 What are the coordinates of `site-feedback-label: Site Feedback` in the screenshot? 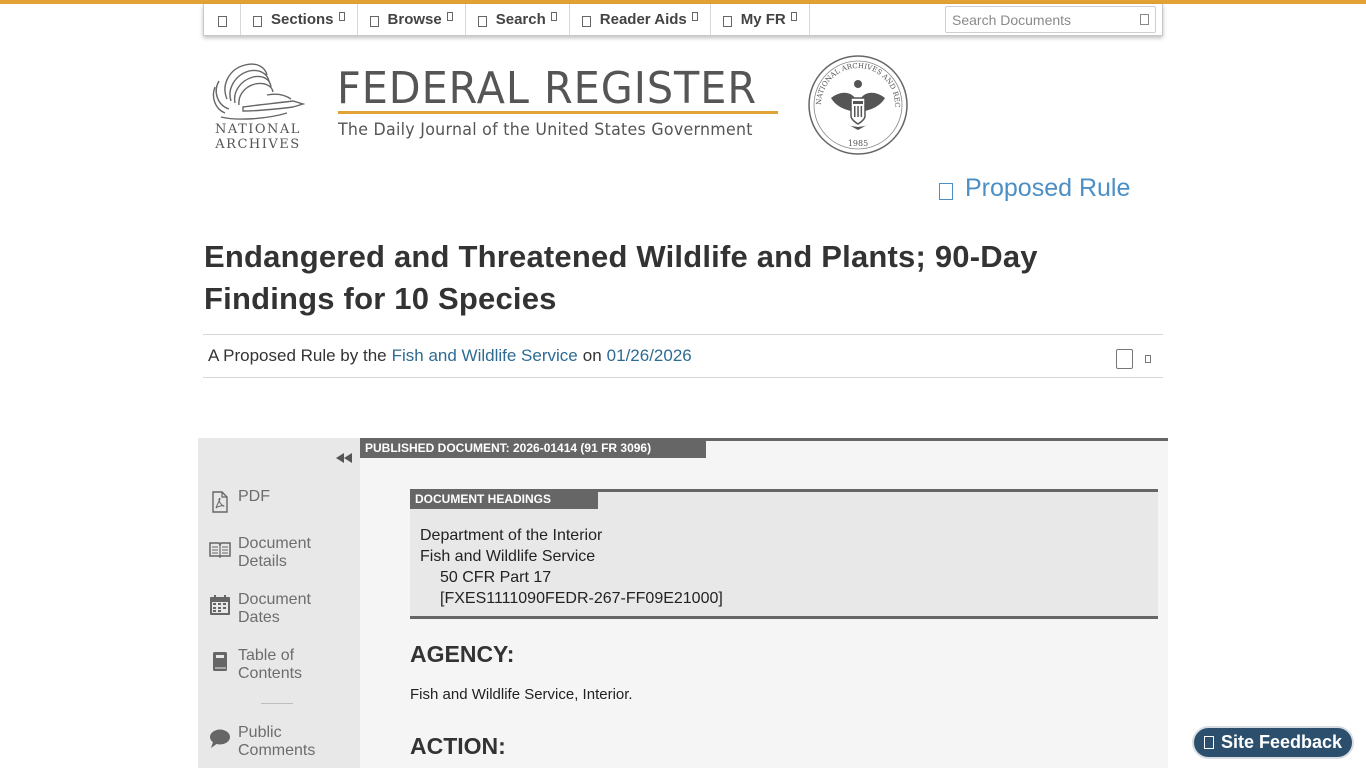 It's located at (1282, 742).